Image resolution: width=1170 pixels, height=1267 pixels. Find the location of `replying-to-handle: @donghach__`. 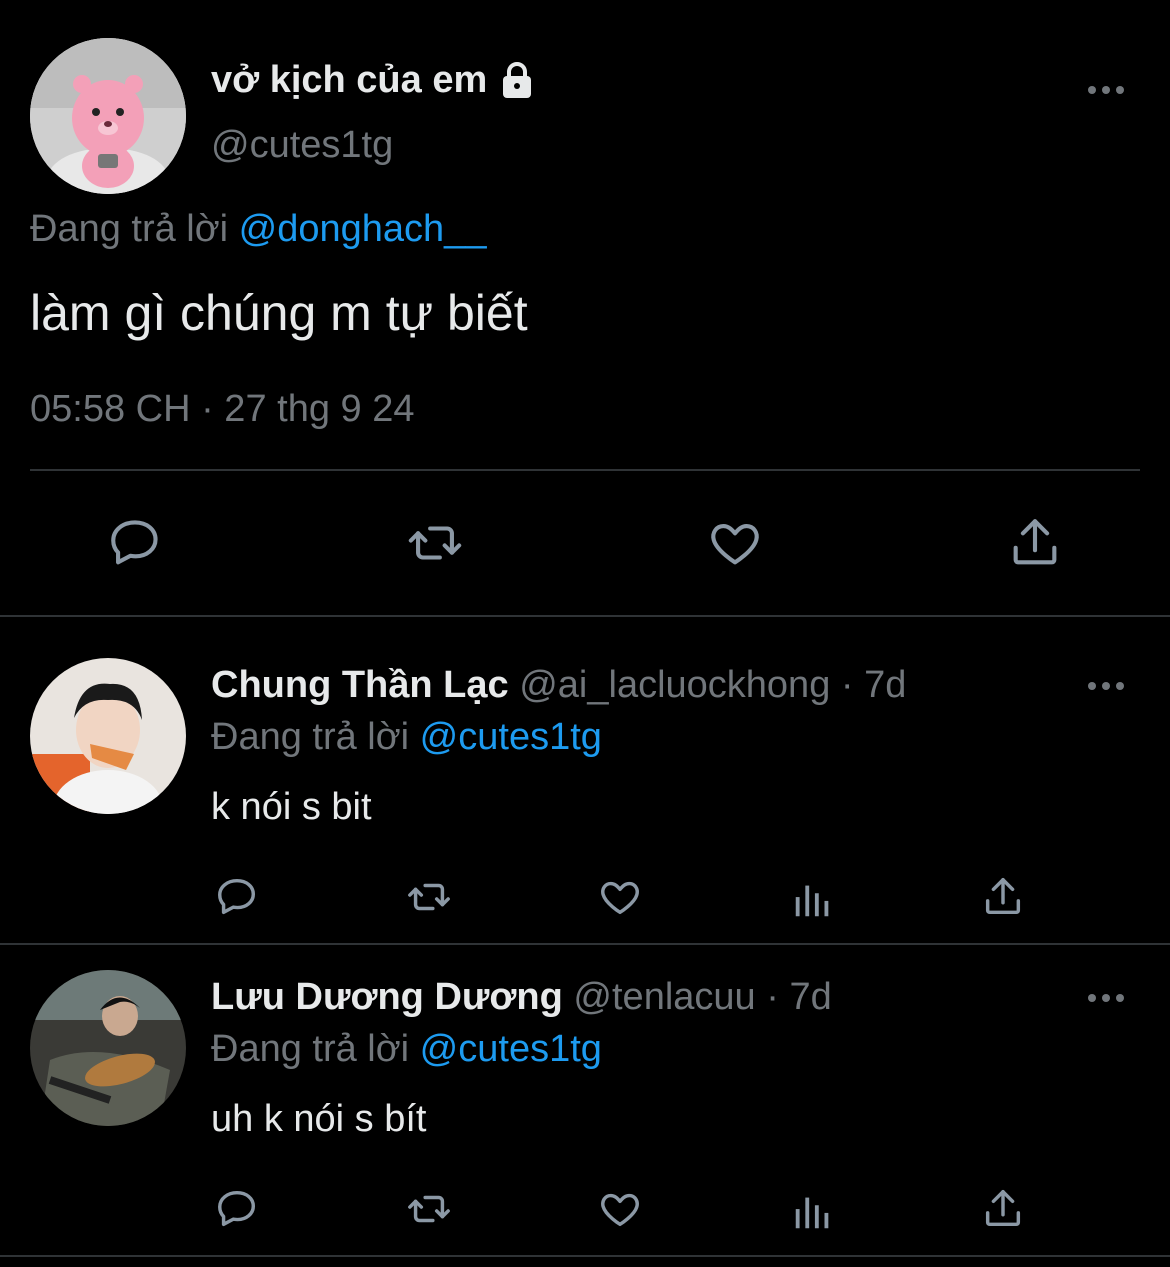

replying-to-handle: @donghach__ is located at coordinates (363, 229).